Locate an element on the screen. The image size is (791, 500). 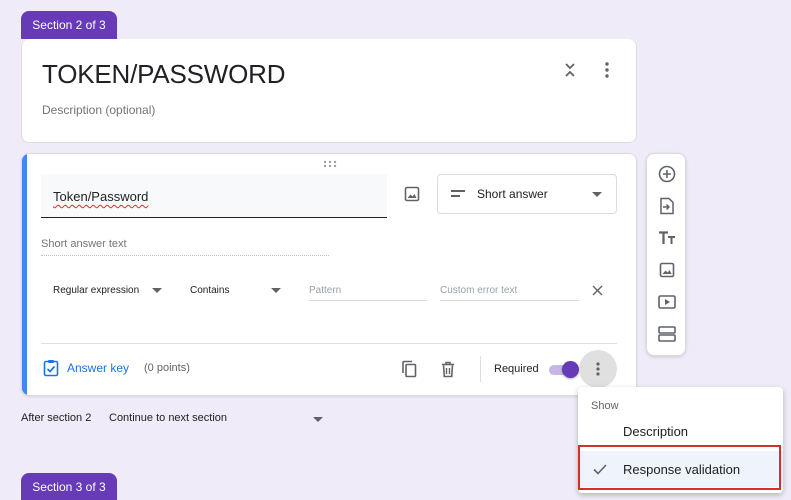
menu-header: Show is located at coordinates (605, 406).